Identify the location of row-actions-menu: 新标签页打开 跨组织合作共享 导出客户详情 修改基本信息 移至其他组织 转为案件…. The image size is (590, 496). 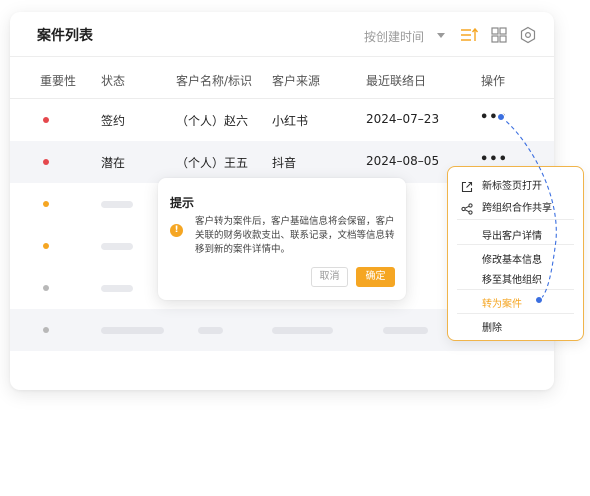
(515, 253).